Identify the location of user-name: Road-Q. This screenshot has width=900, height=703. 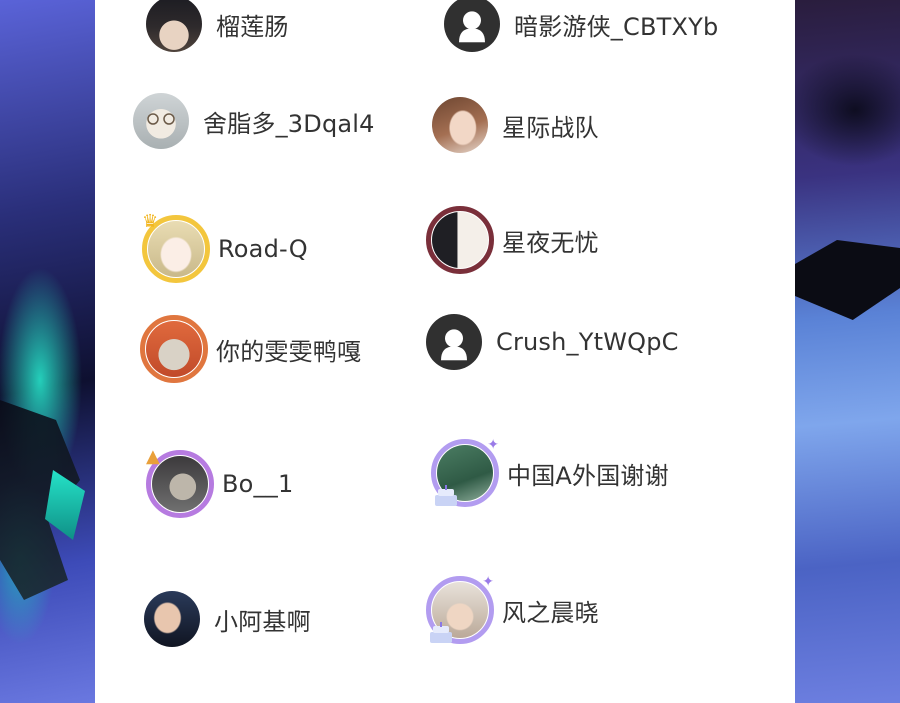
(263, 249).